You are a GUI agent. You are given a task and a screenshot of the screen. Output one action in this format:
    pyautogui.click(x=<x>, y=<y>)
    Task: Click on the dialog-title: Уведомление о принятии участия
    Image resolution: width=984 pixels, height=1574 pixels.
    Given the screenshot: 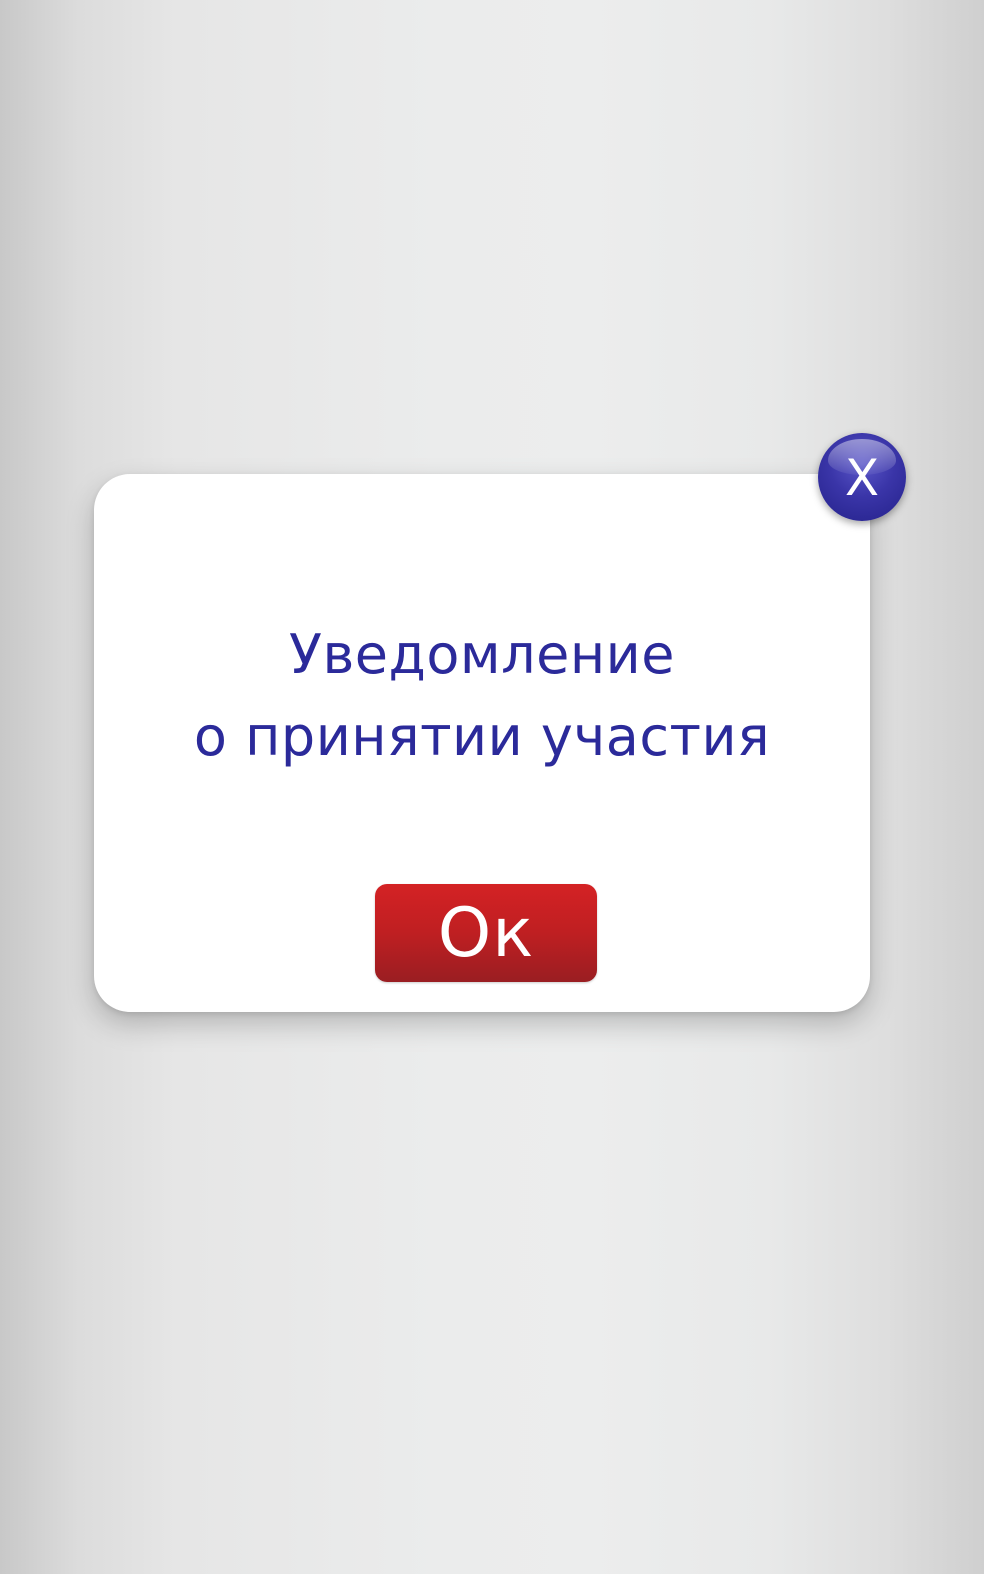 What is the action you would take?
    pyautogui.click(x=482, y=696)
    